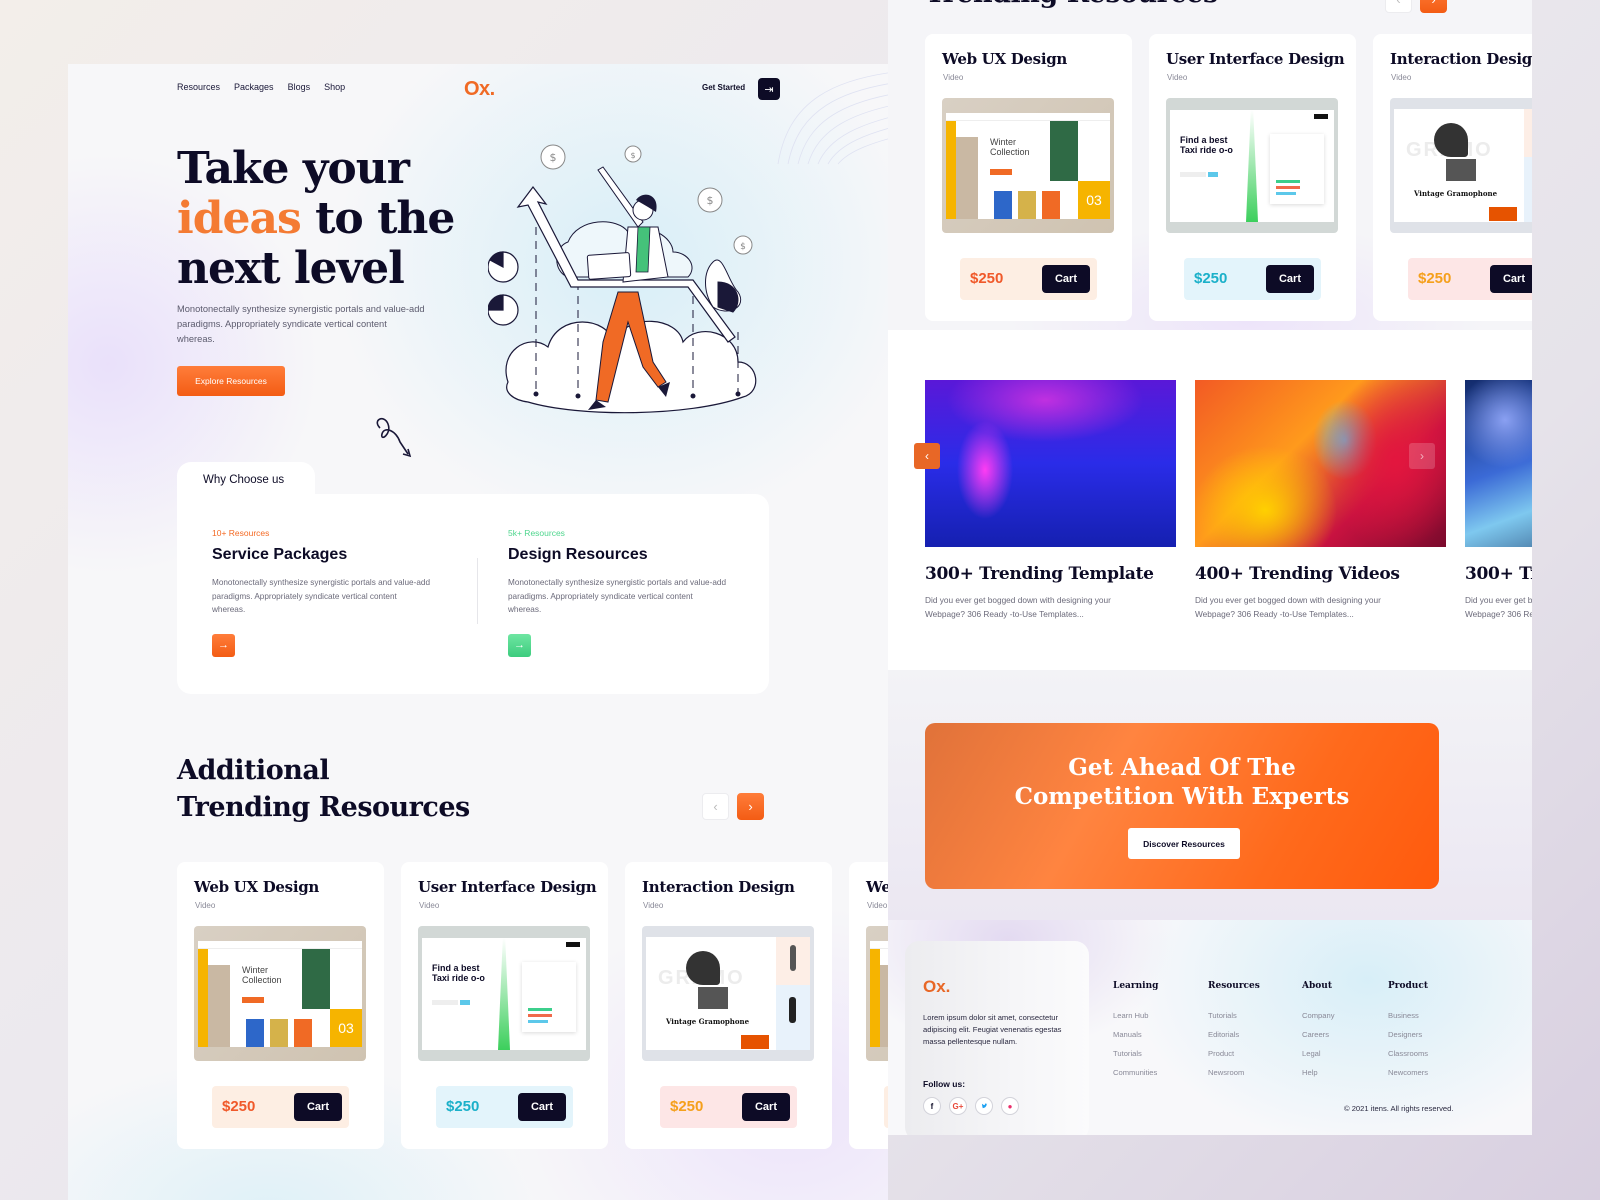 Image resolution: width=1600 pixels, height=1200 pixels. I want to click on explore-resources-button: Explore Resources, so click(231, 381).